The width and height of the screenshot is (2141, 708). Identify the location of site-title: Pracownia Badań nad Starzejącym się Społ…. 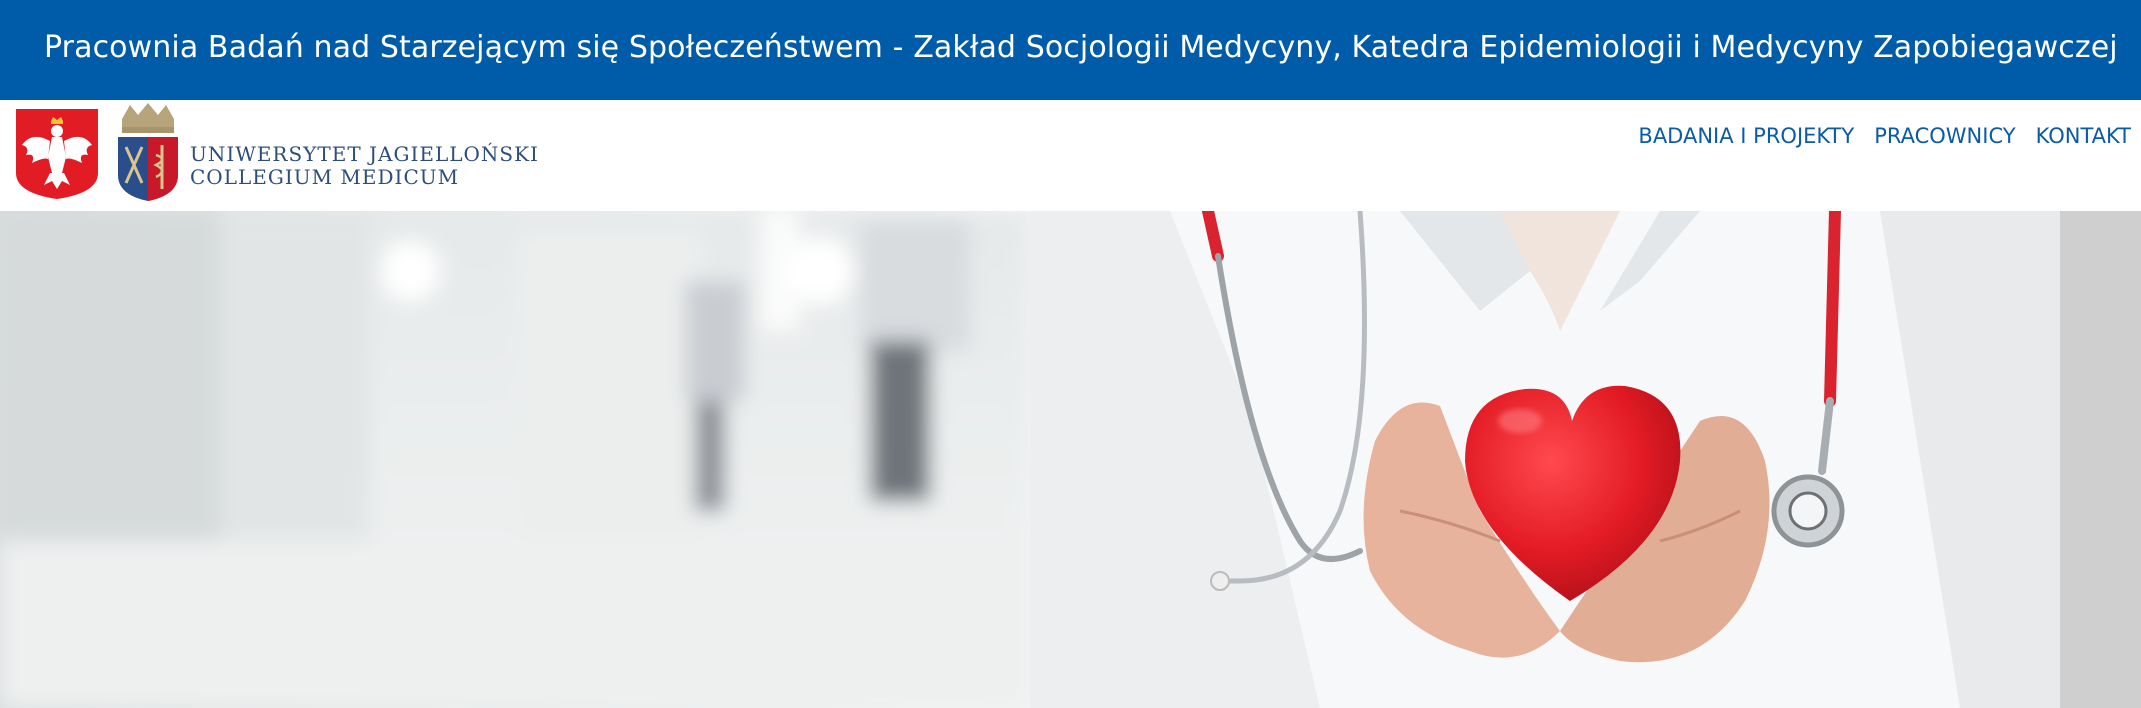
(1081, 47).